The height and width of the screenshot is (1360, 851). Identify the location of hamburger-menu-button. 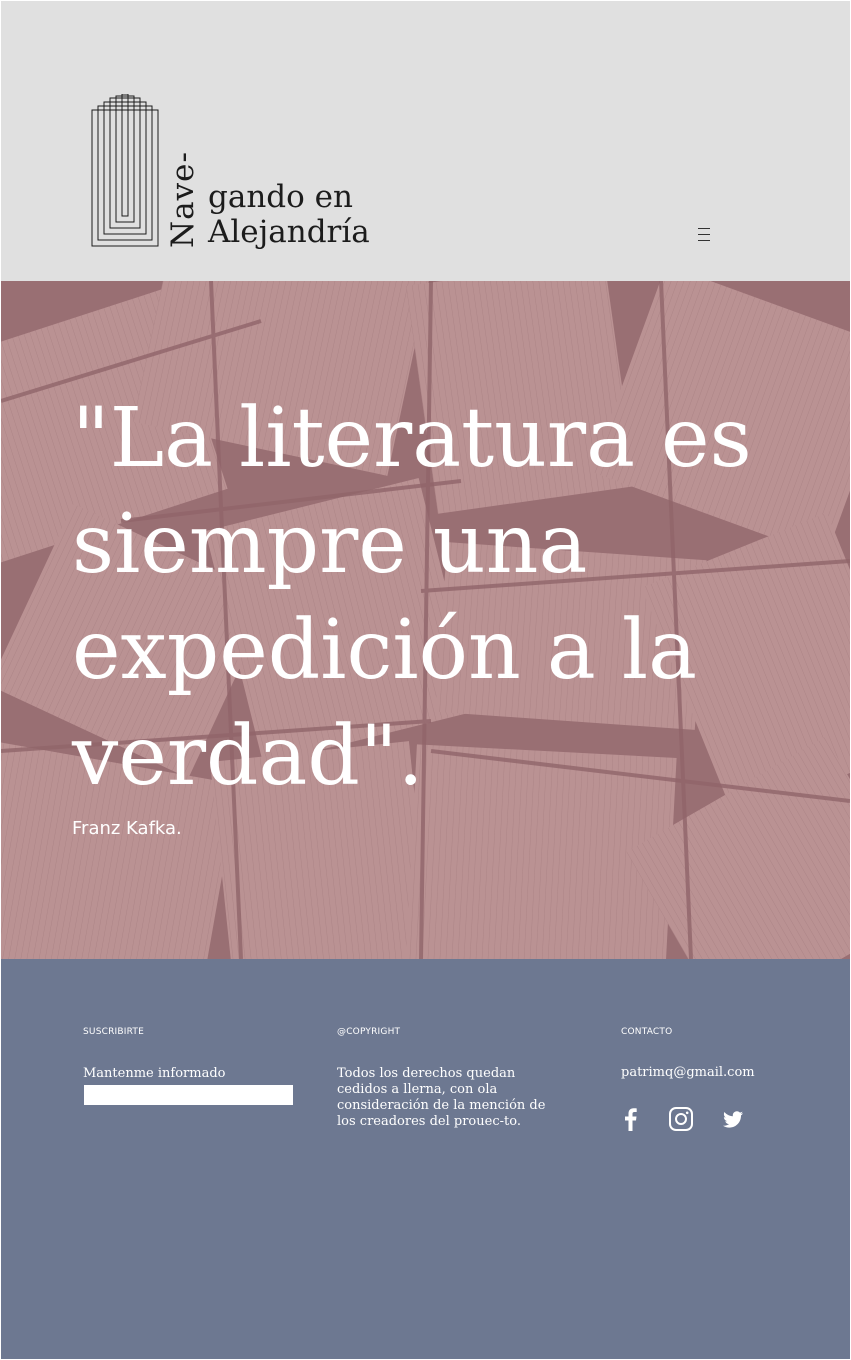
(705, 235).